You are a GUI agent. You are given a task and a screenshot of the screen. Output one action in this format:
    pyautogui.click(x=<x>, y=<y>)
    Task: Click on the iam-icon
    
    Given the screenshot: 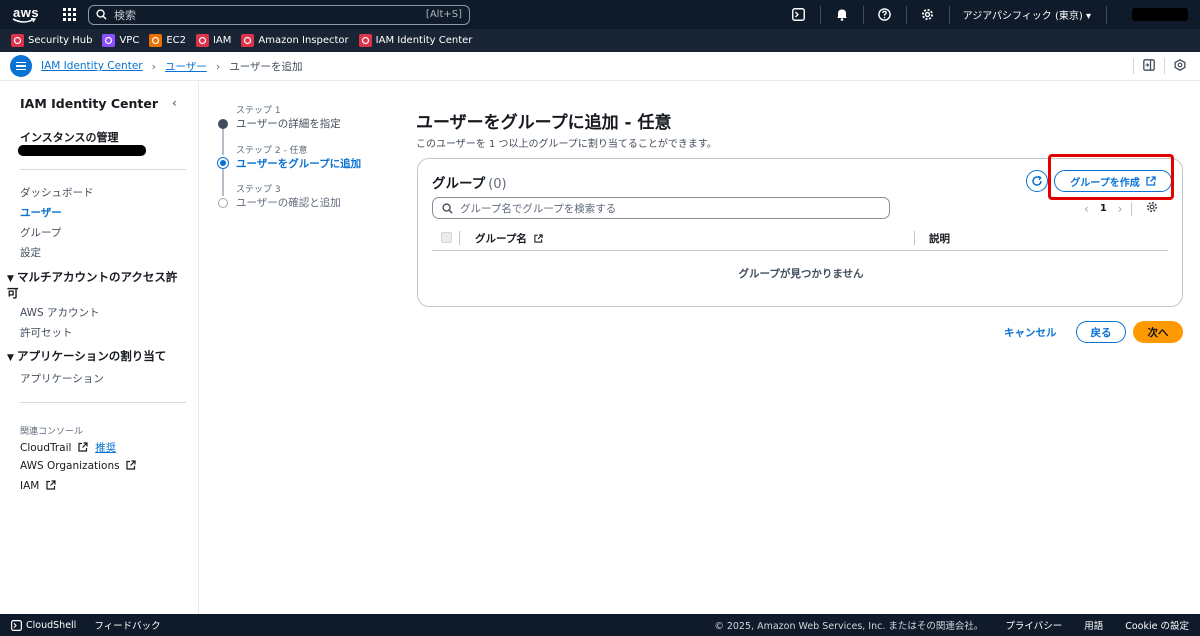 What is the action you would take?
    pyautogui.click(x=202, y=40)
    